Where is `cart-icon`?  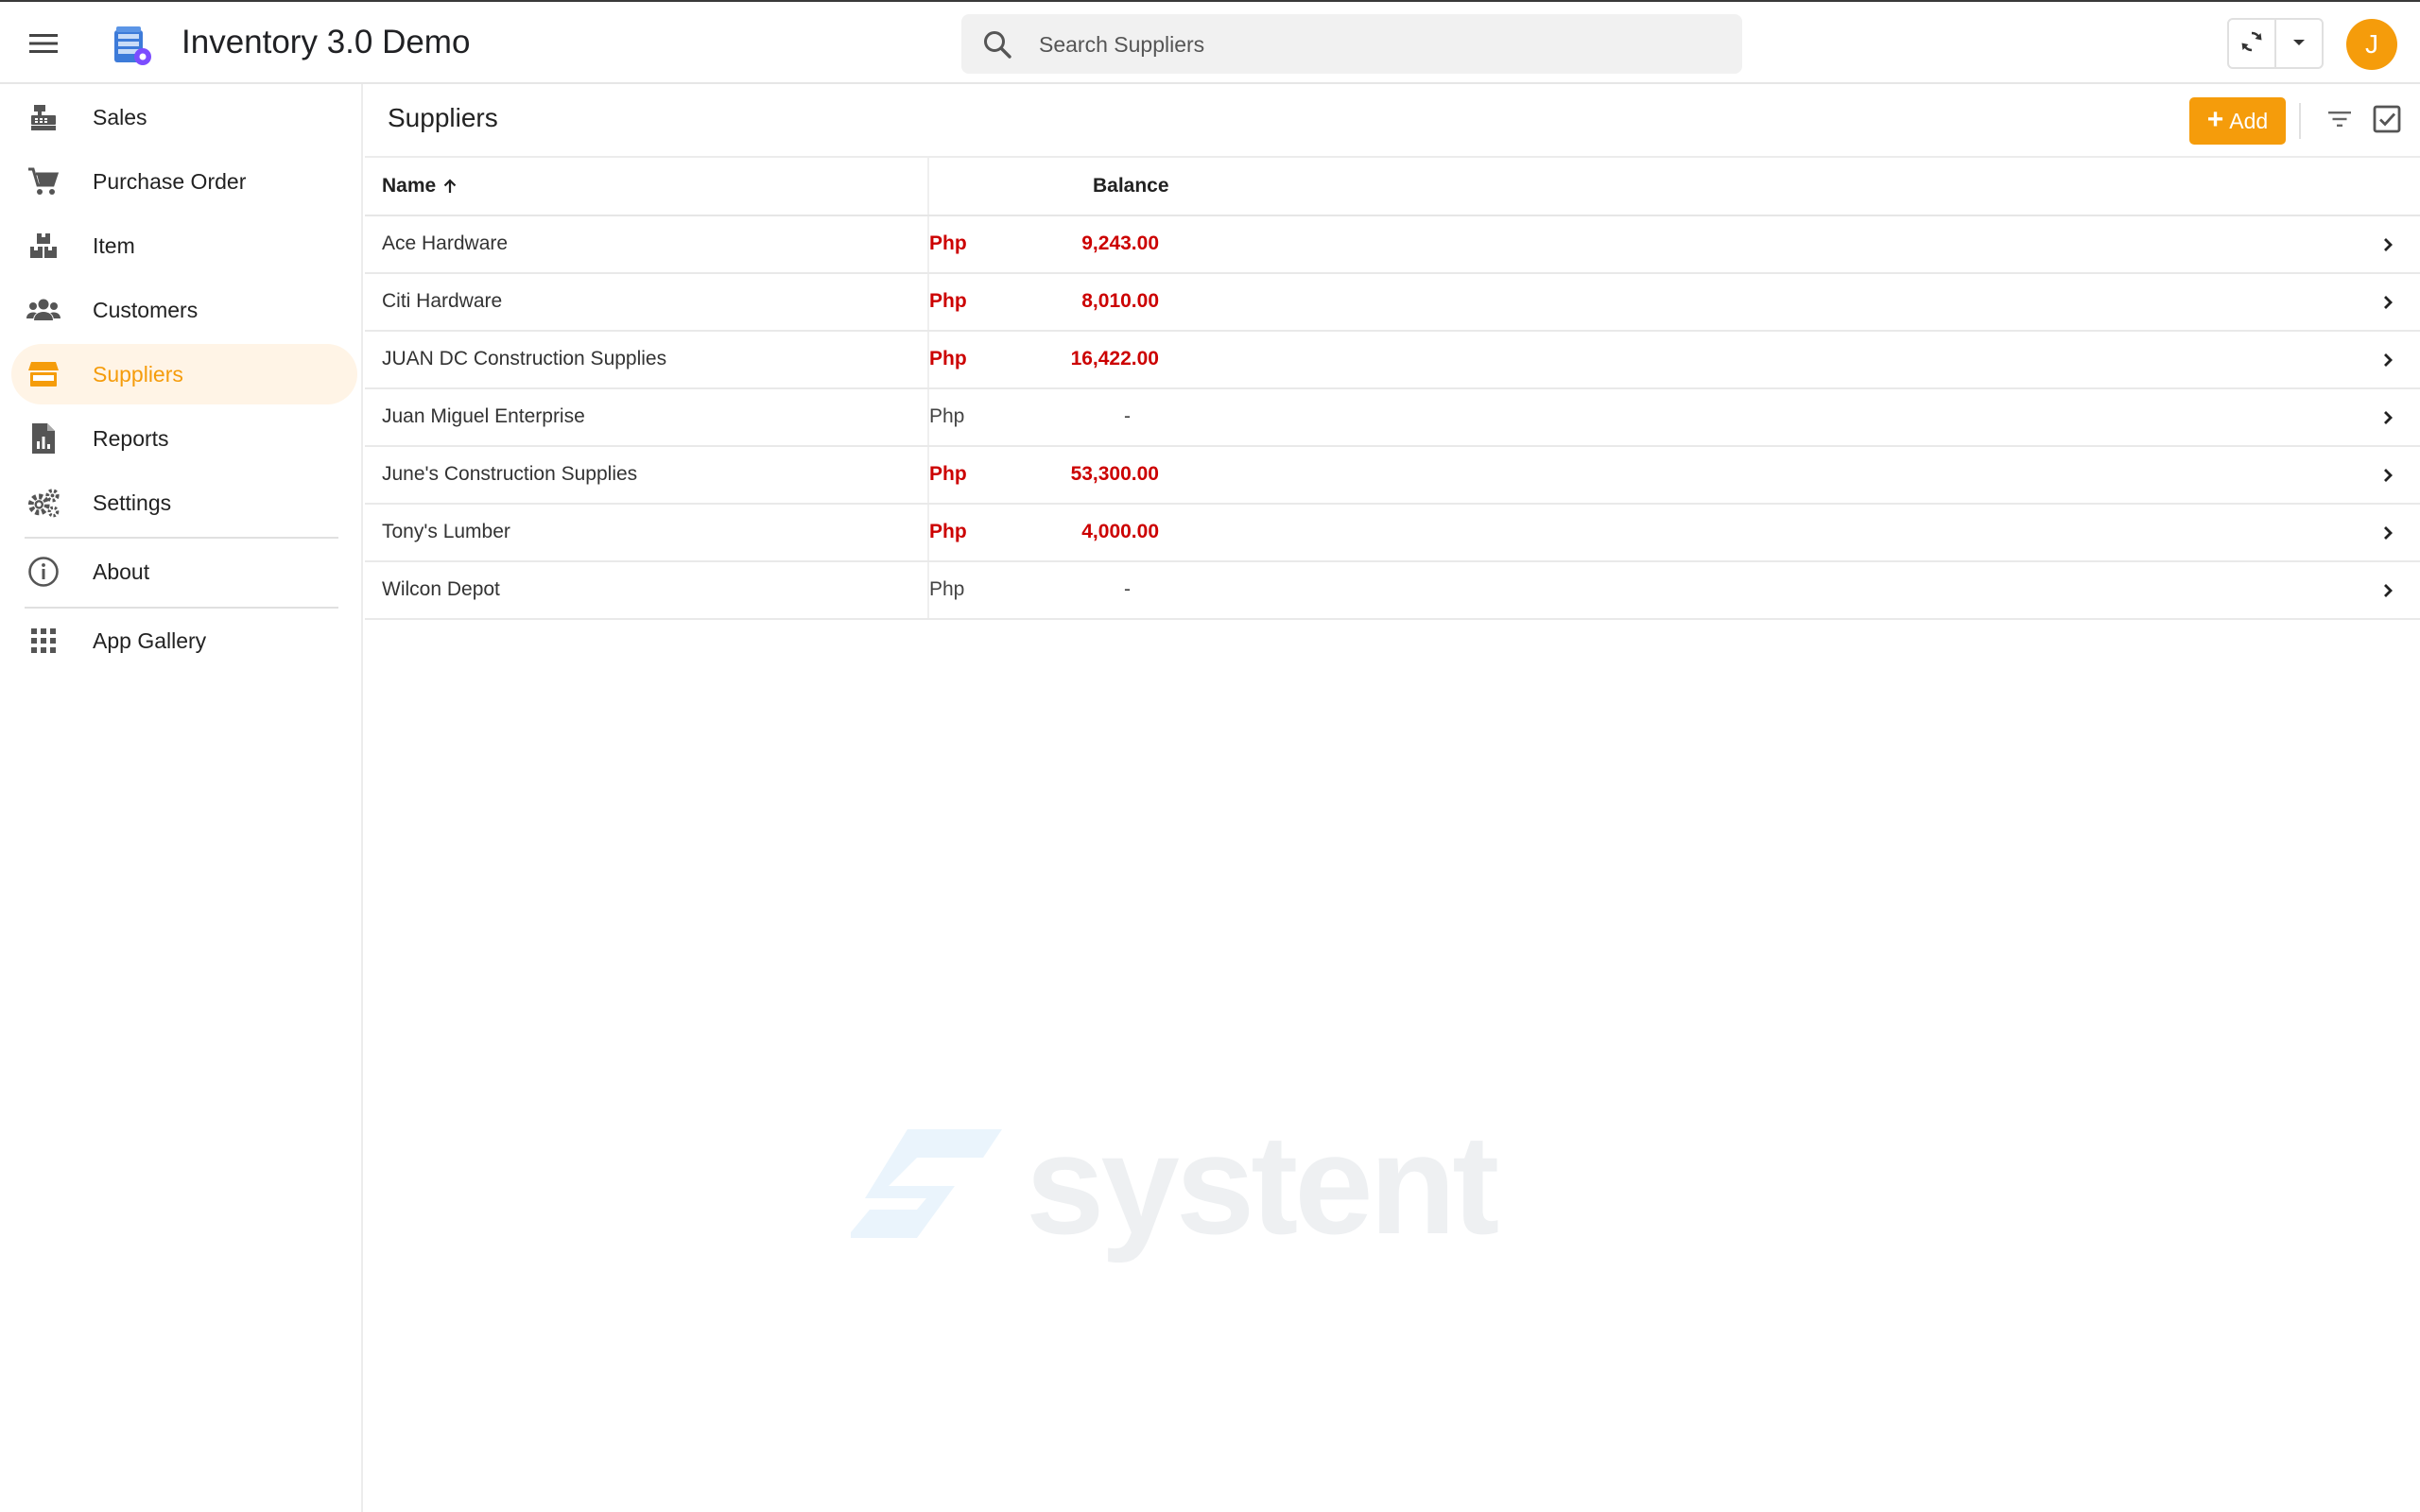
cart-icon is located at coordinates (43, 181).